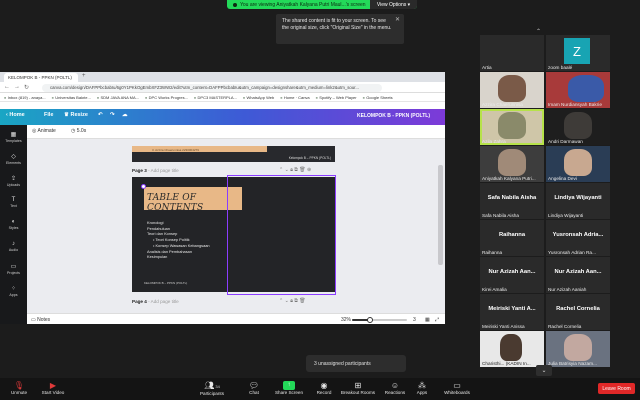  Describe the element at coordinates (512, 127) in the screenshot. I see `participant-tile-speaking: Azila Zahra` at that location.